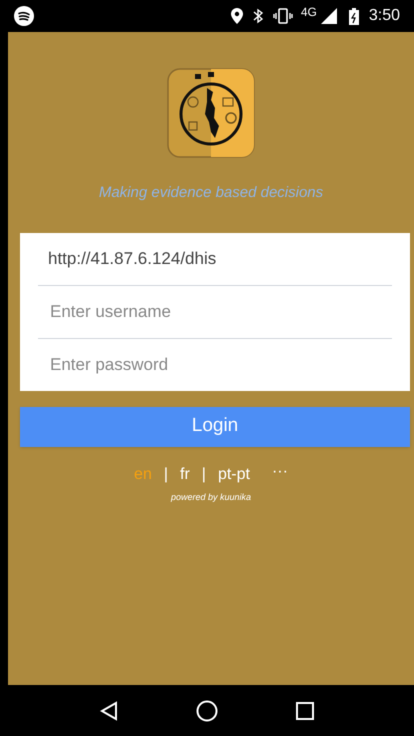 Image resolution: width=414 pixels, height=736 pixels. What do you see at coordinates (185, 474) in the screenshot?
I see `language-link: fr` at bounding box center [185, 474].